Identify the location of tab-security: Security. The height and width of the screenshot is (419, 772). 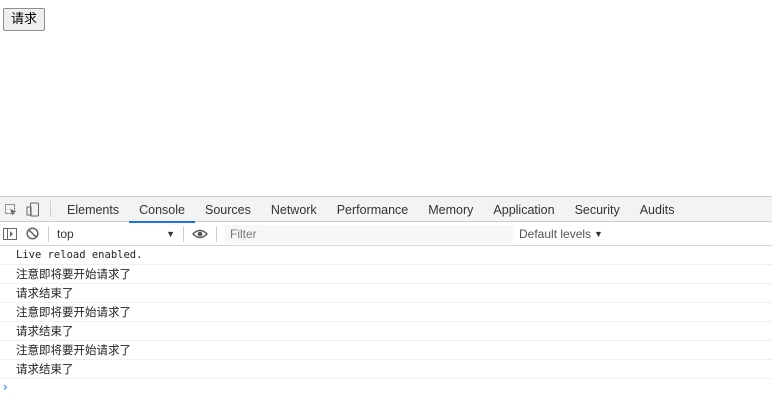
(597, 209).